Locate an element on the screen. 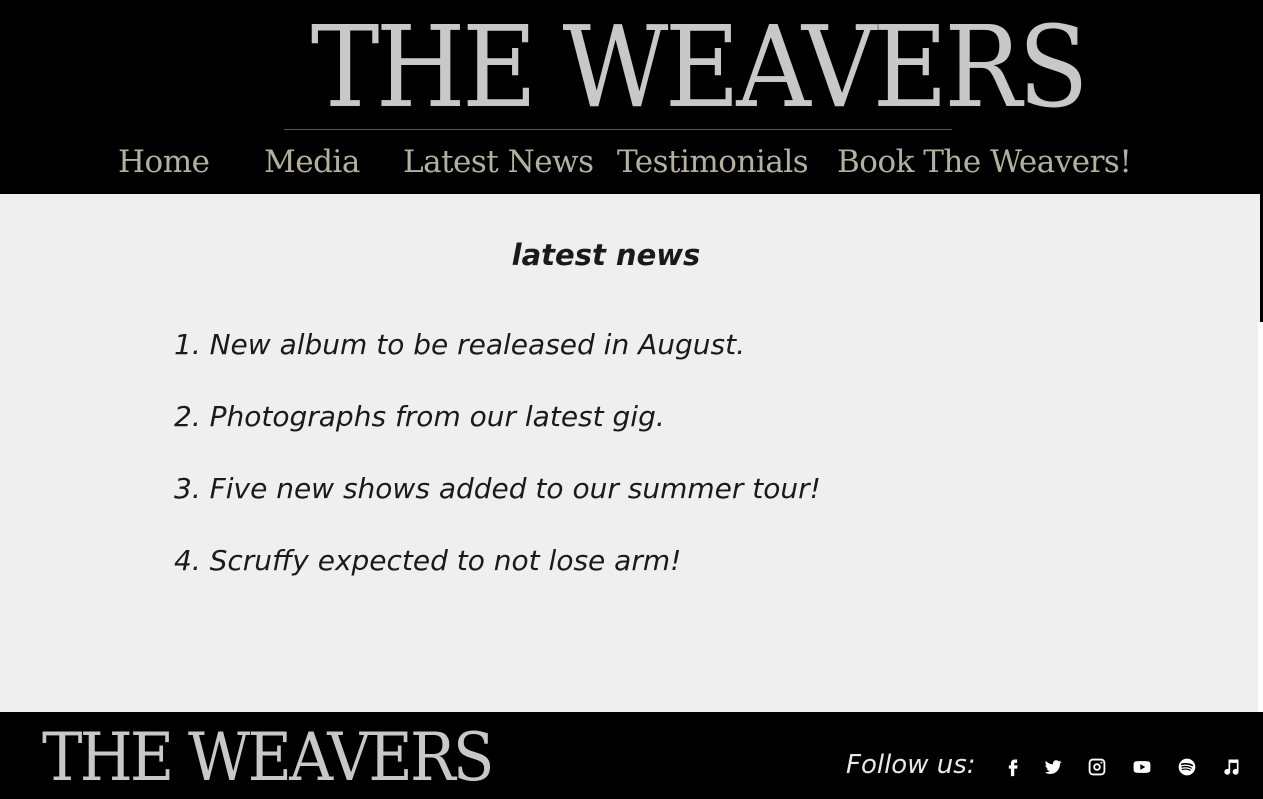 This screenshot has height=799, width=1263. youtube-icon is located at coordinates (1142, 767).